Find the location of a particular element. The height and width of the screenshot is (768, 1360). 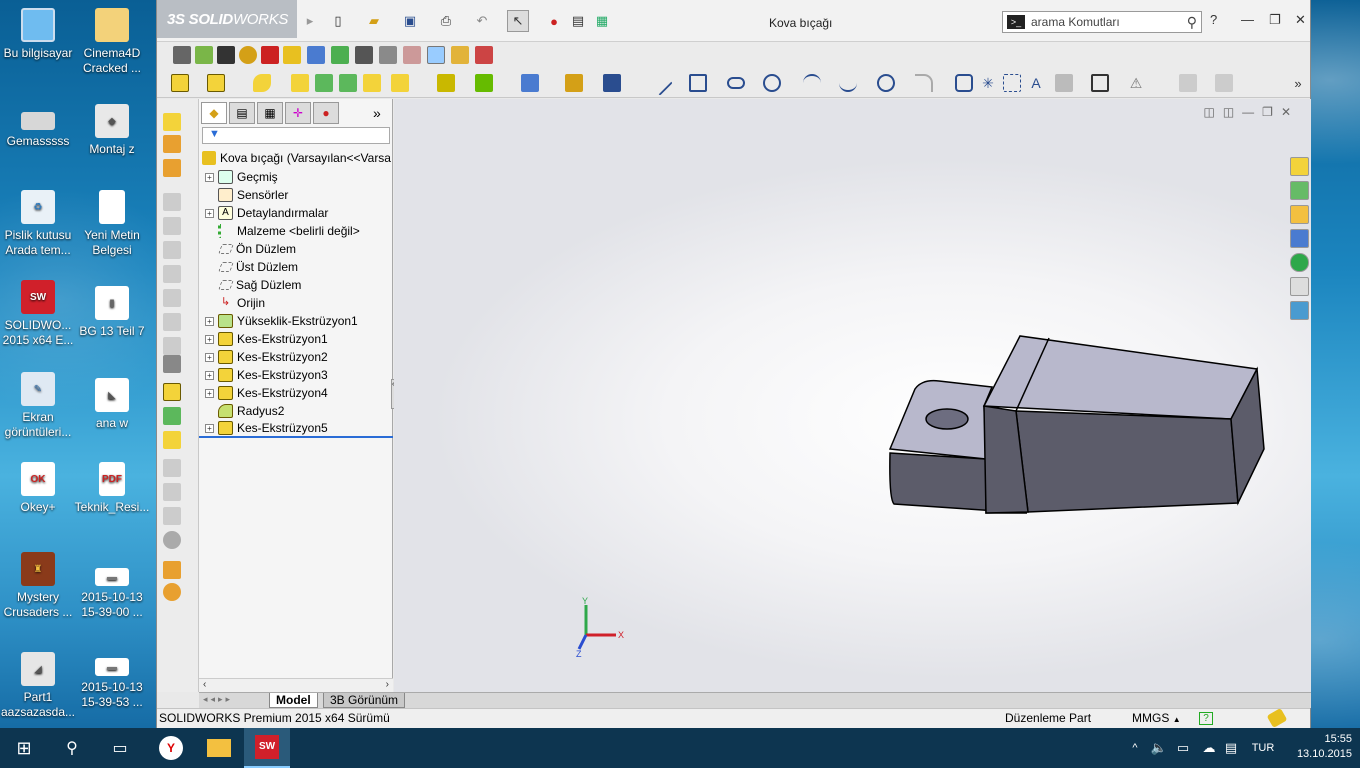

spline-icon is located at coordinates (848, 83).